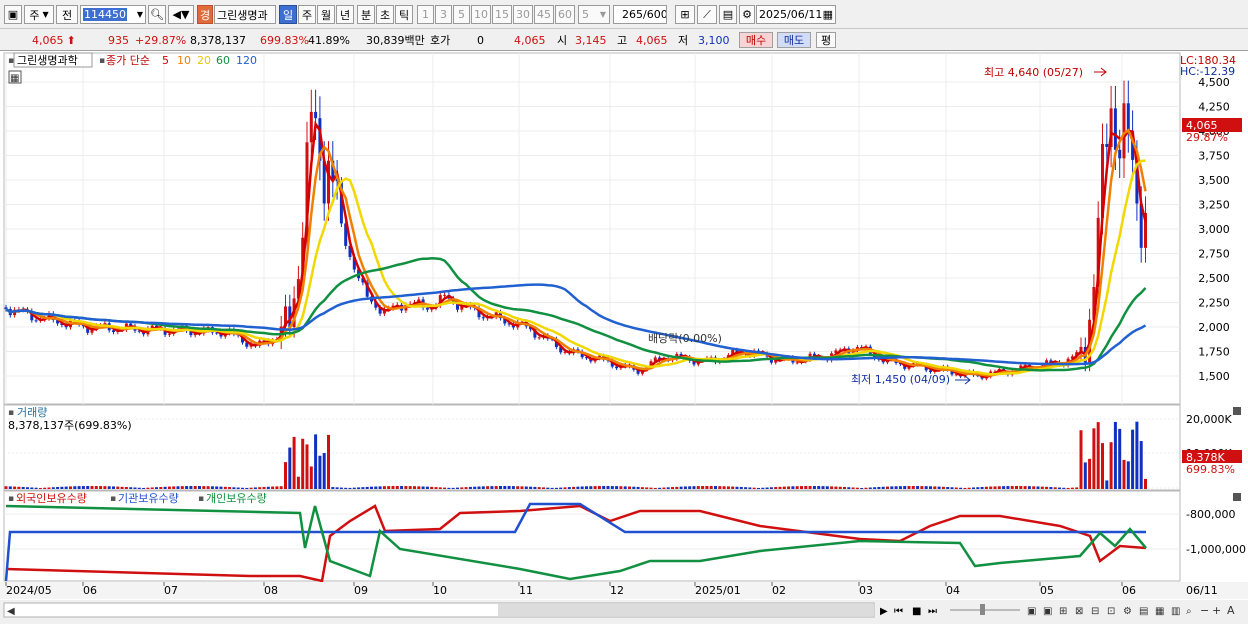 The width and height of the screenshot is (1248, 624). Describe the element at coordinates (796, 14) in the screenshot. I see `date-input: 2025/06/11 ▦` at that location.